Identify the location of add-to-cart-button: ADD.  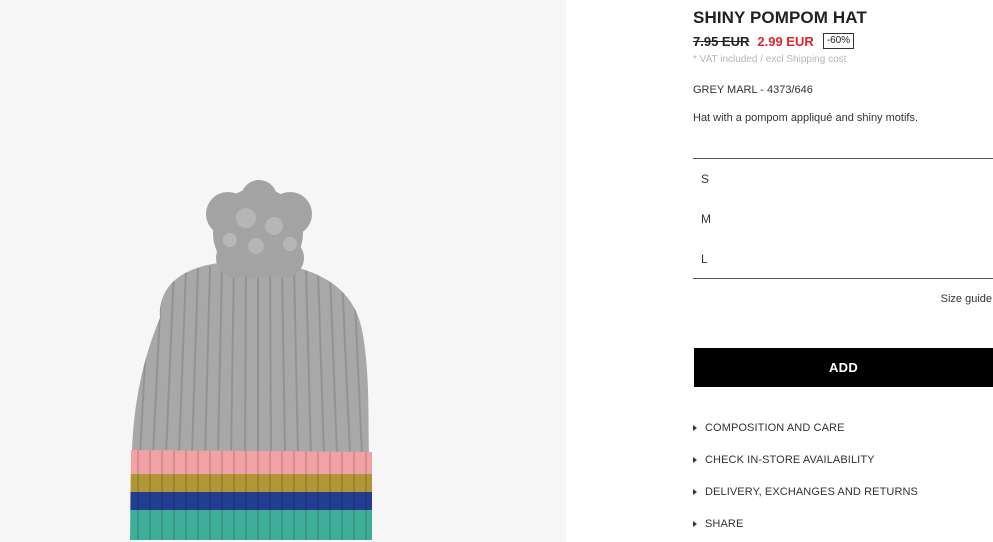
(843, 367).